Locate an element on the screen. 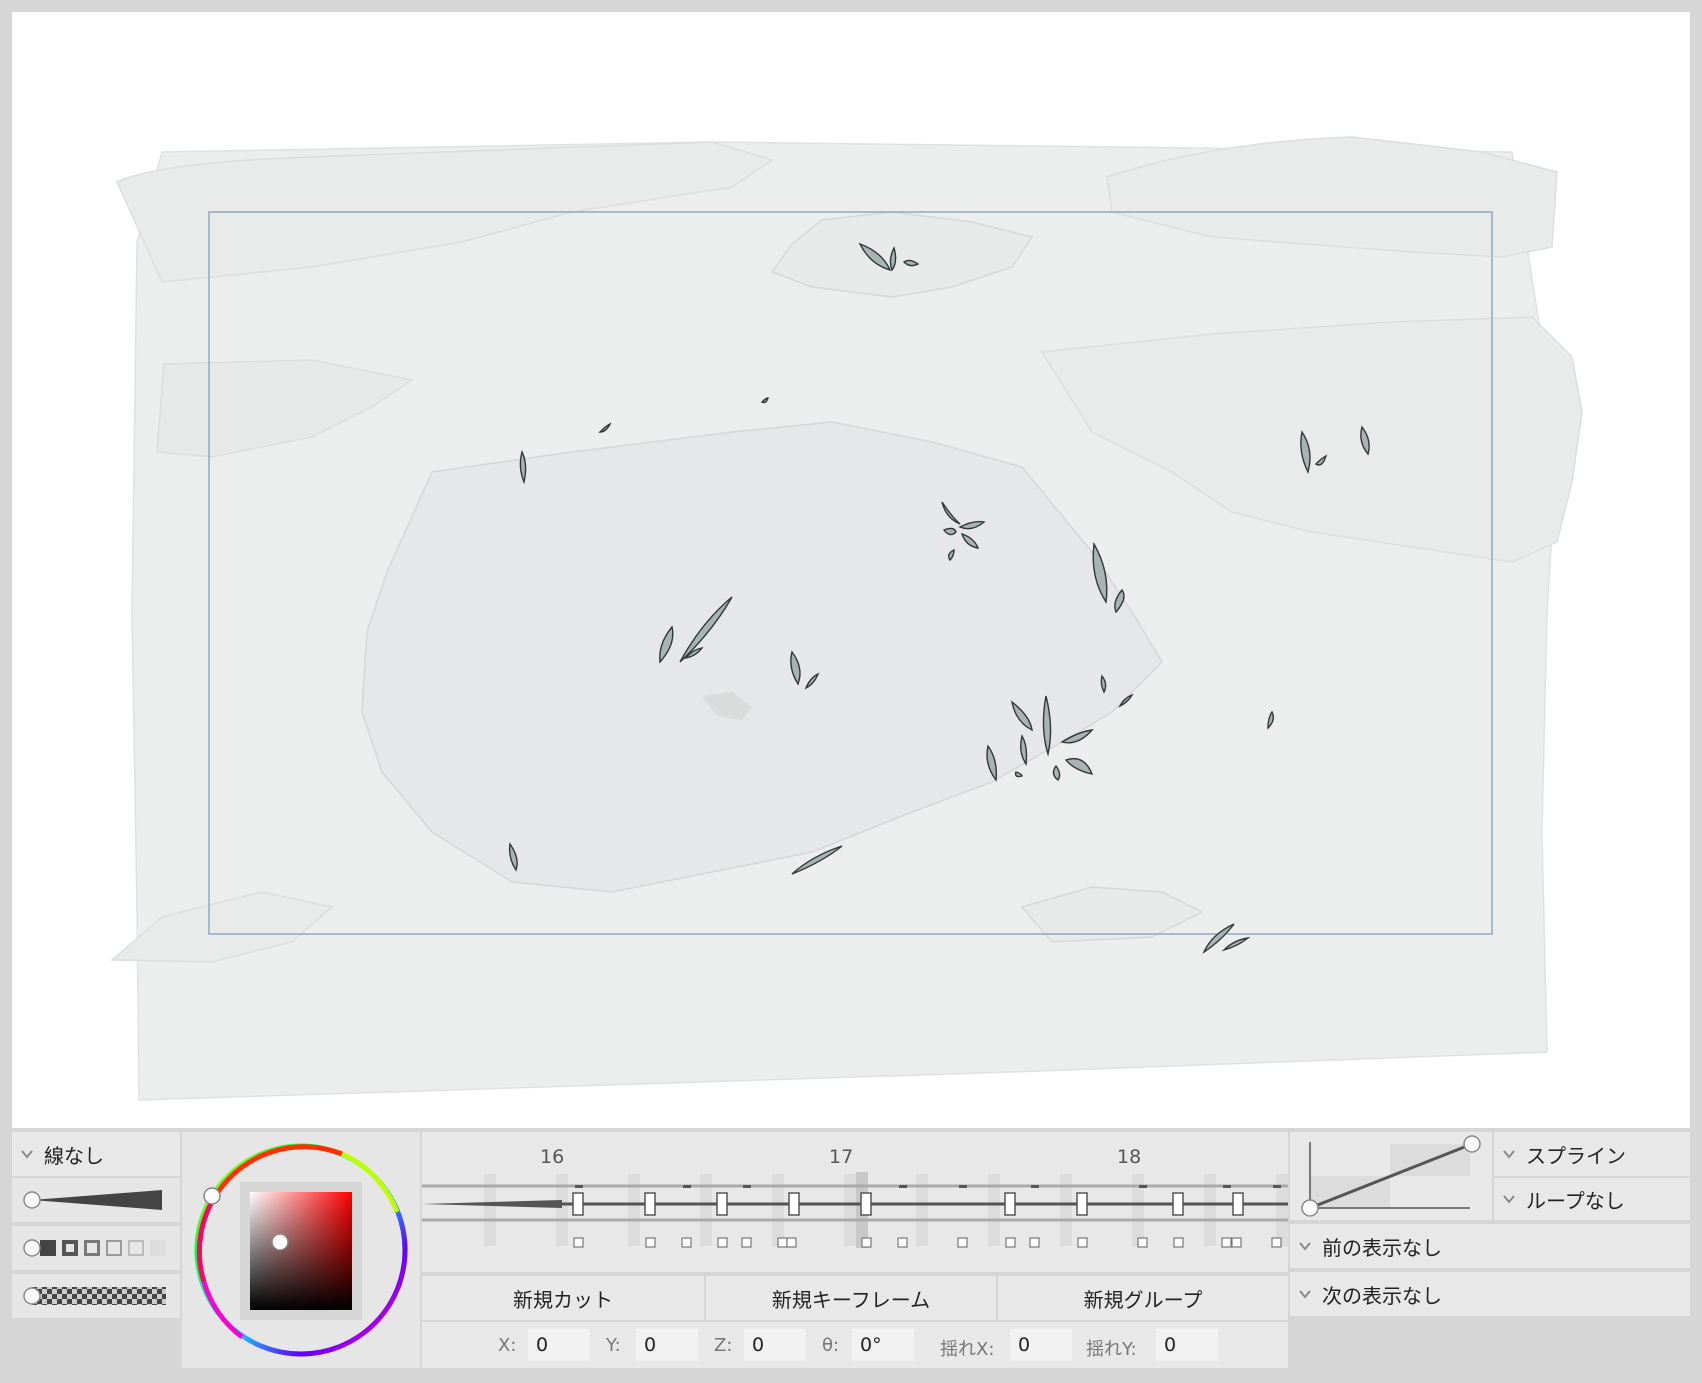 This screenshot has width=1702, height=1383. timeline: 16 17 18 is located at coordinates (855, 1202).